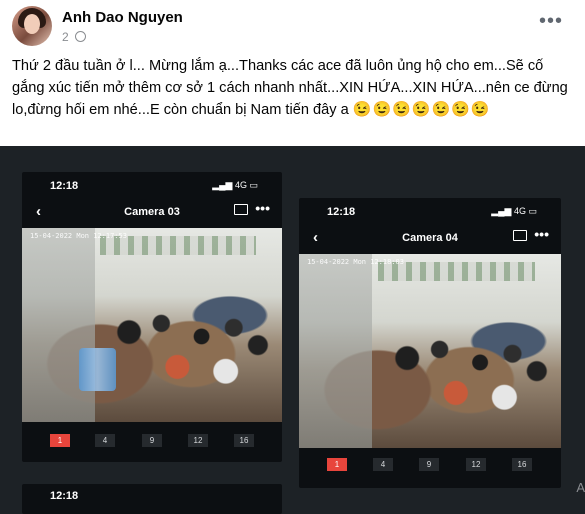  Describe the element at coordinates (65, 37) in the screenshot. I see `post-time: 2` at that location.